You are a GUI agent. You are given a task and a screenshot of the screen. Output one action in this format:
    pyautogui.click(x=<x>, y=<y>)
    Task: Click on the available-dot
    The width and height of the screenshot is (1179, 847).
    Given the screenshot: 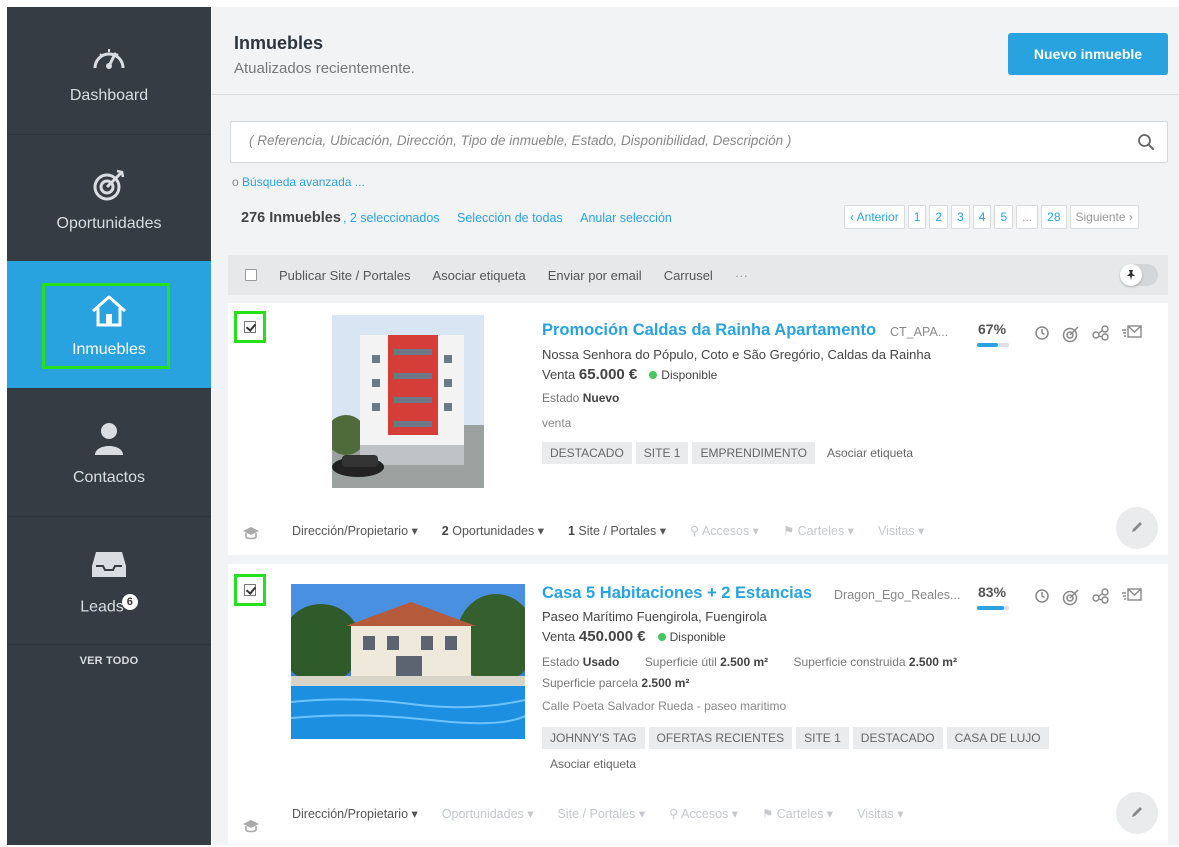 What is the action you would take?
    pyautogui.click(x=661, y=637)
    